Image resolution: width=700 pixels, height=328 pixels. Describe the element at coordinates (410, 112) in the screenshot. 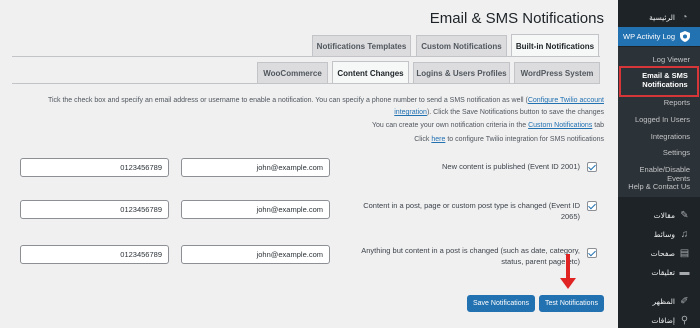

I see `integration-link: integration` at that location.